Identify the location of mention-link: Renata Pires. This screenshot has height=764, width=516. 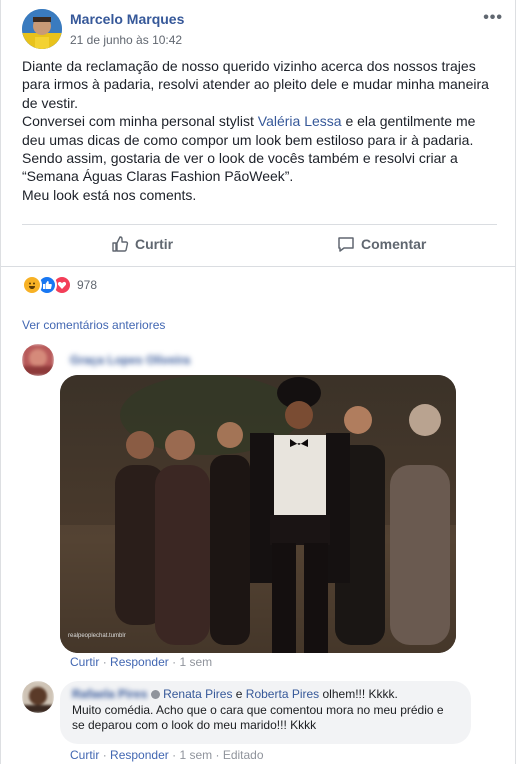
(197, 694).